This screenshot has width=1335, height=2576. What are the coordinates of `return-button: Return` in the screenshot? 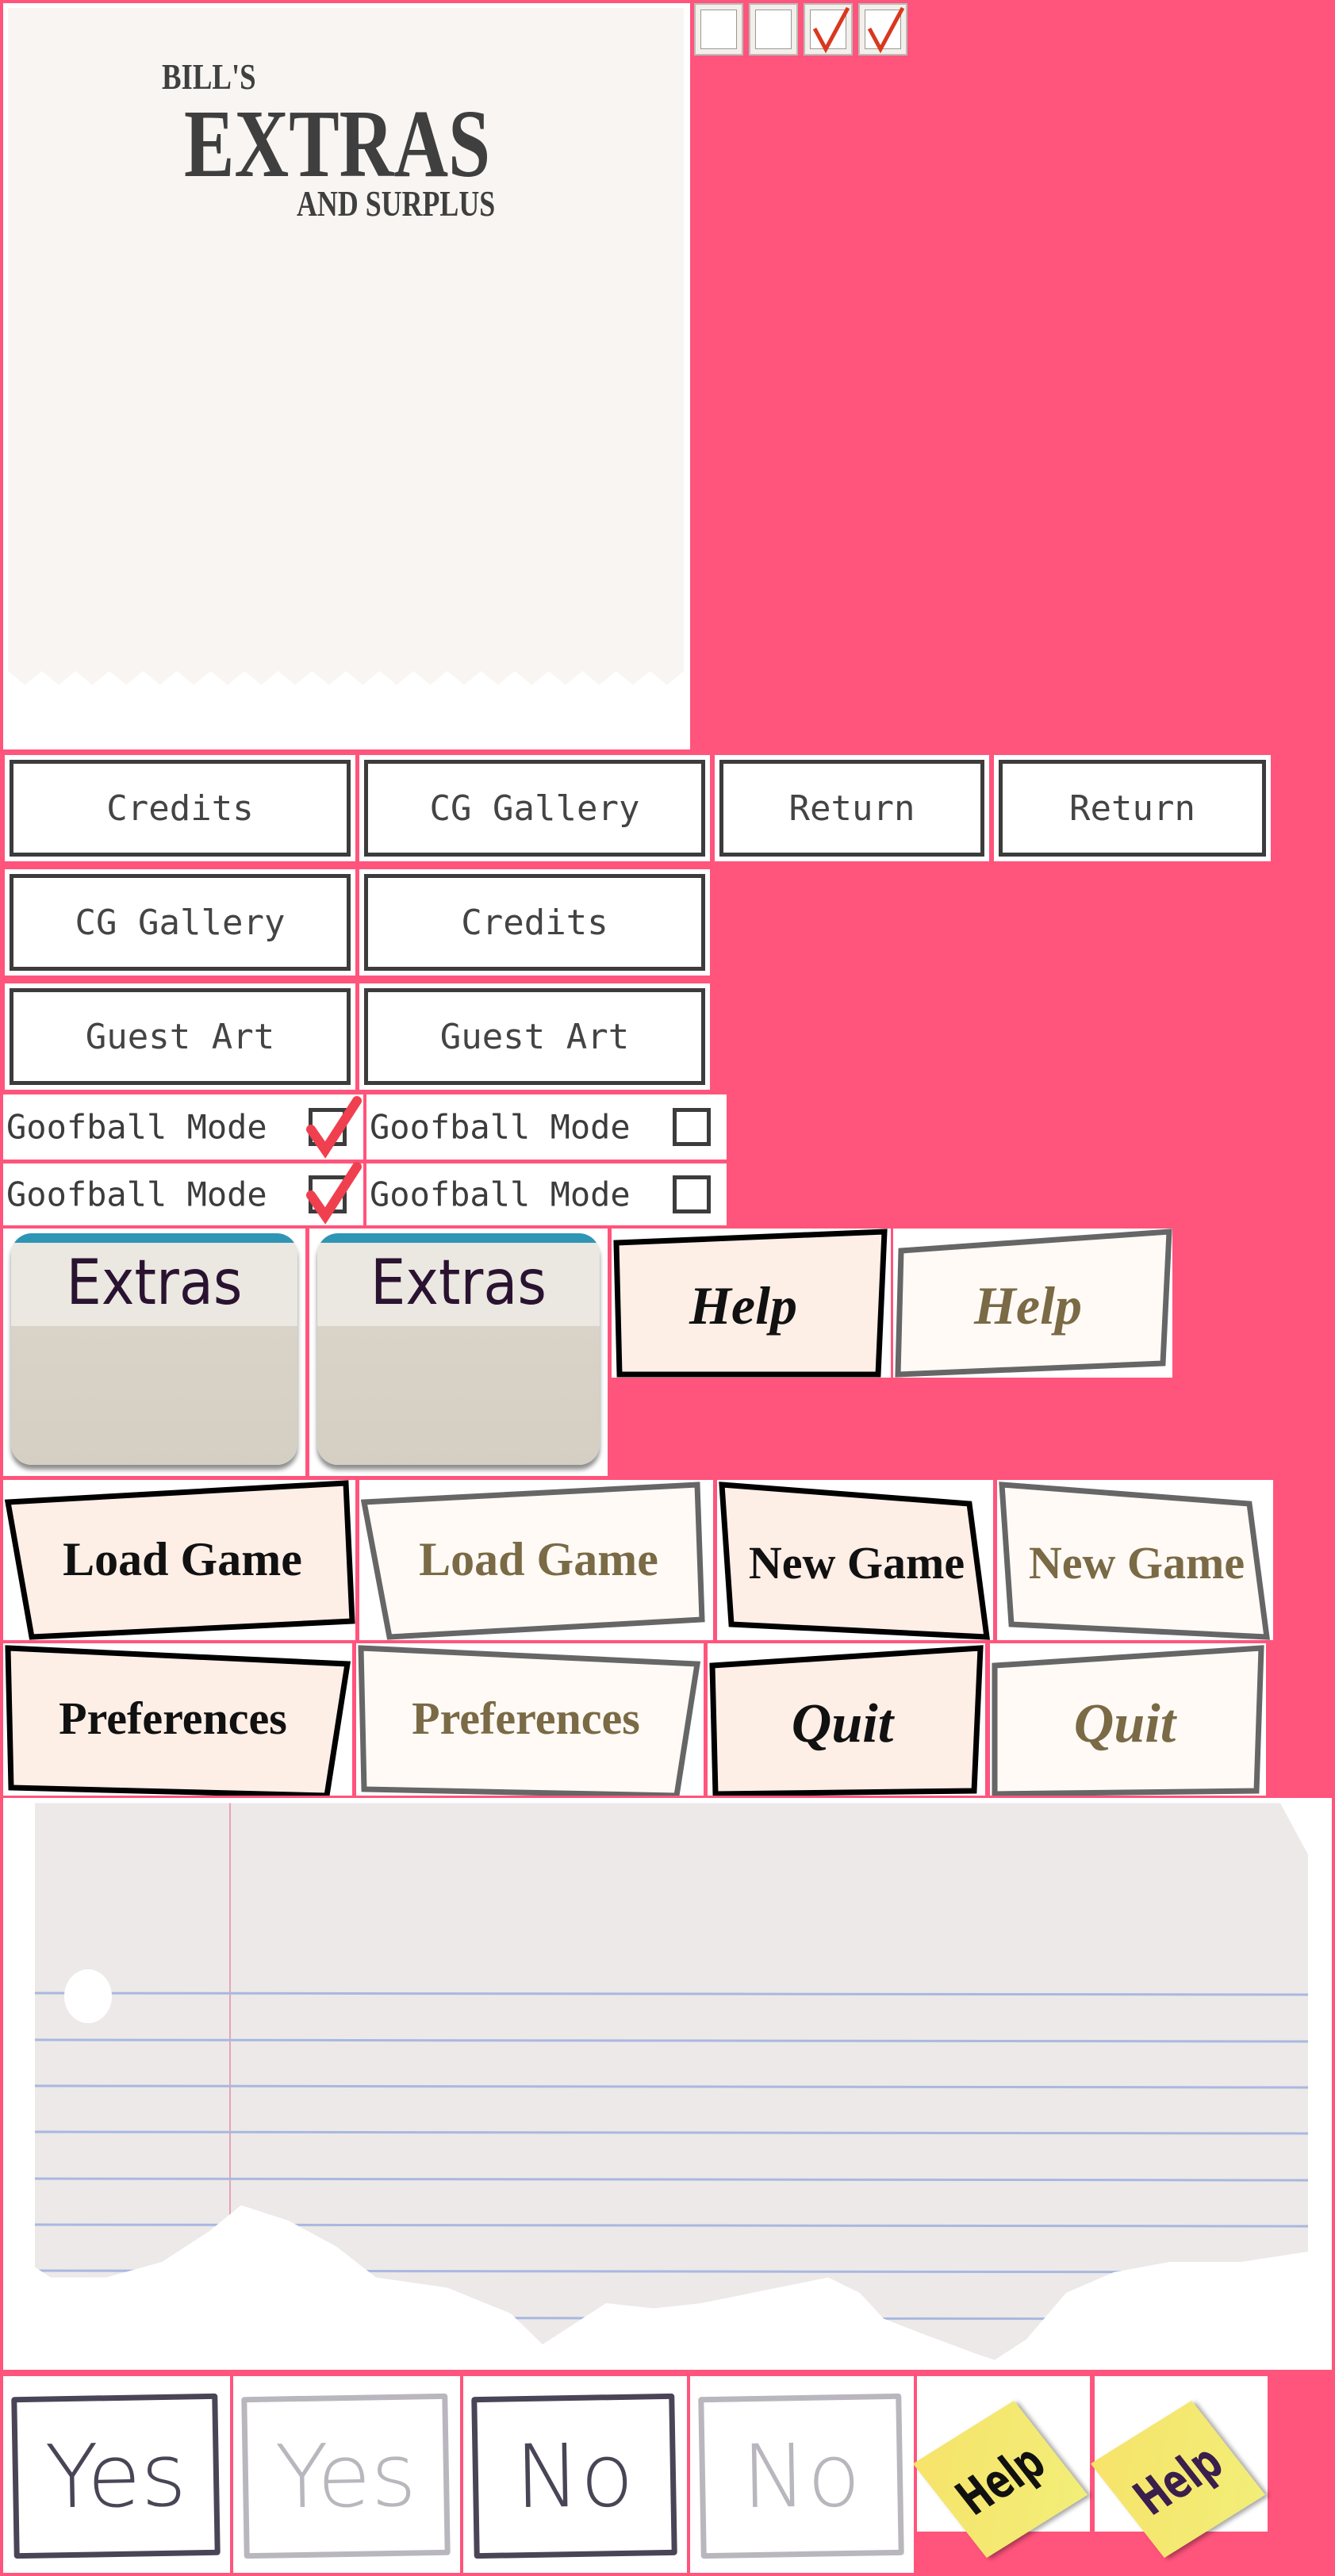 It's located at (852, 808).